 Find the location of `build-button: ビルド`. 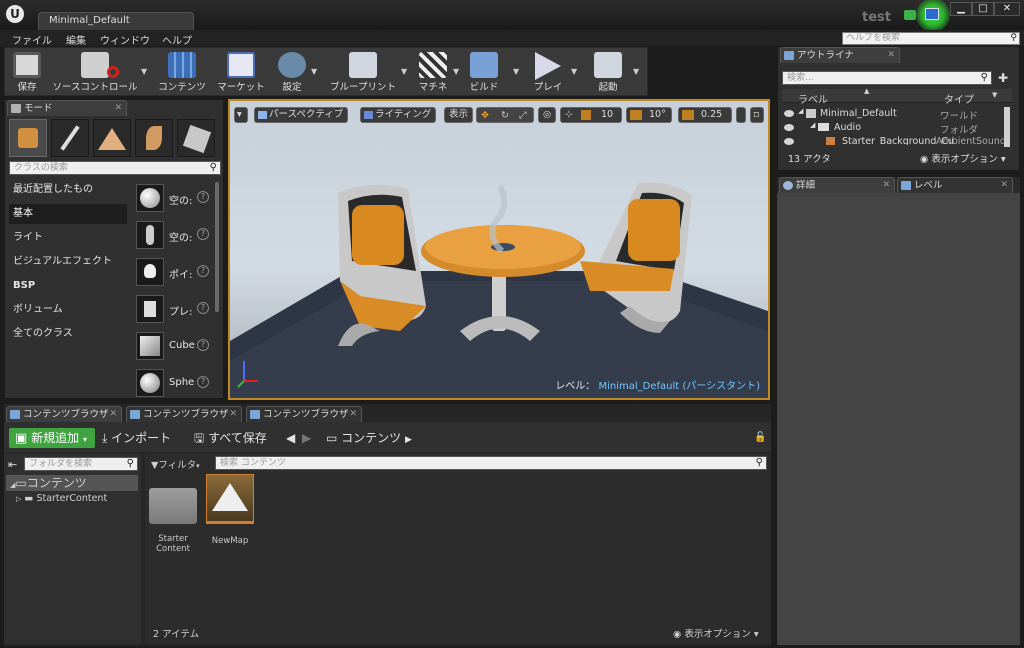

build-button: ビルド is located at coordinates (484, 72).